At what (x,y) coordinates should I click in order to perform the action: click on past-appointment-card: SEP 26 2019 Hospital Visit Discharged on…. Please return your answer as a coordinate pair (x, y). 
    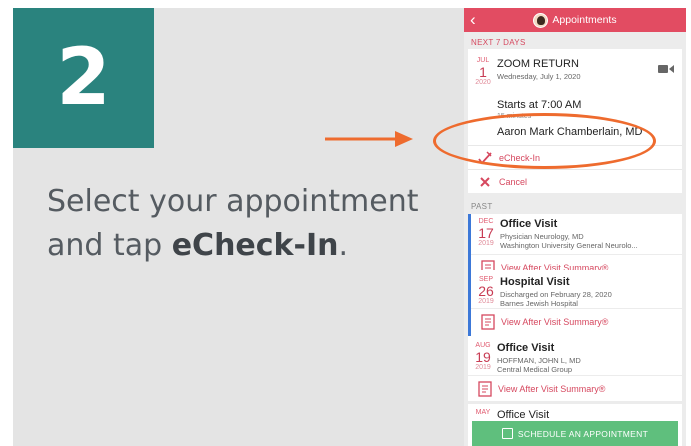
    Looking at the image, I should click on (575, 302).